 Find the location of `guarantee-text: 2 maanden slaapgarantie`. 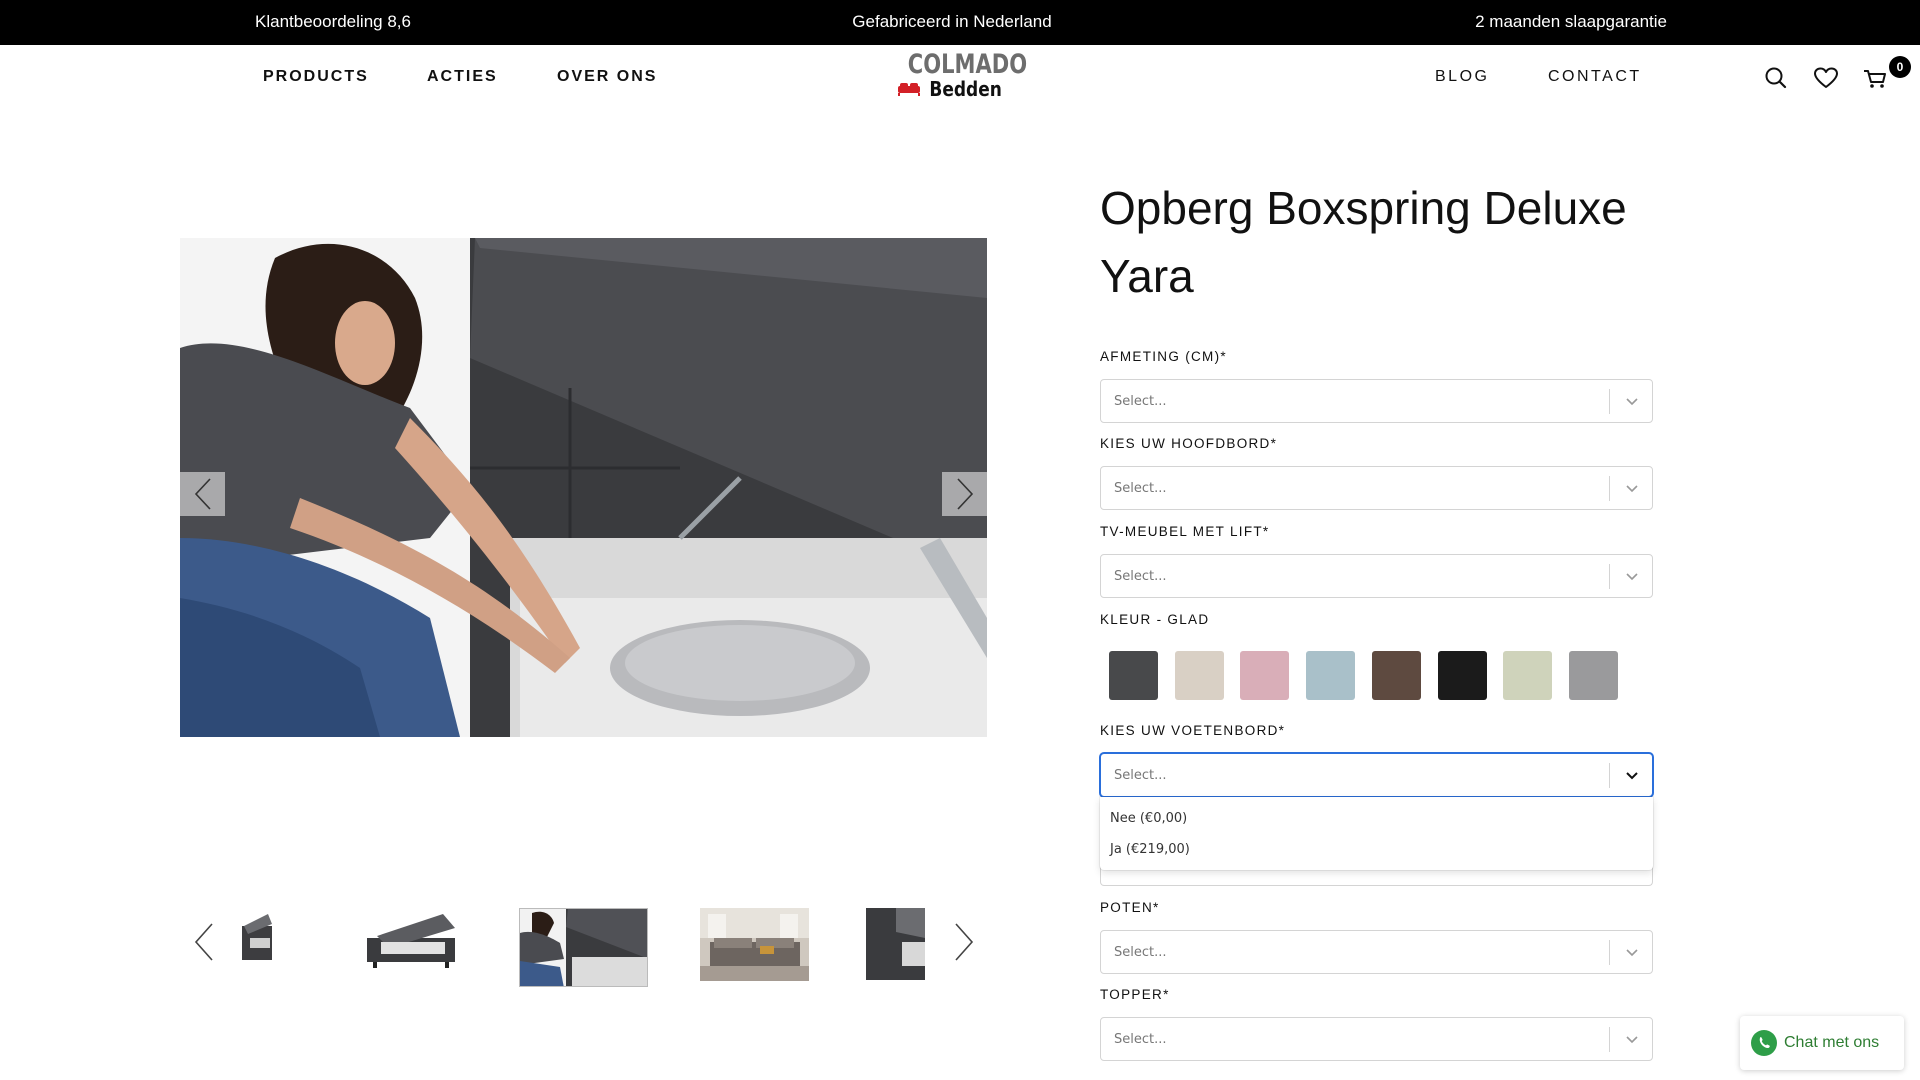

guarantee-text: 2 maanden slaapgarantie is located at coordinates (1571, 21).